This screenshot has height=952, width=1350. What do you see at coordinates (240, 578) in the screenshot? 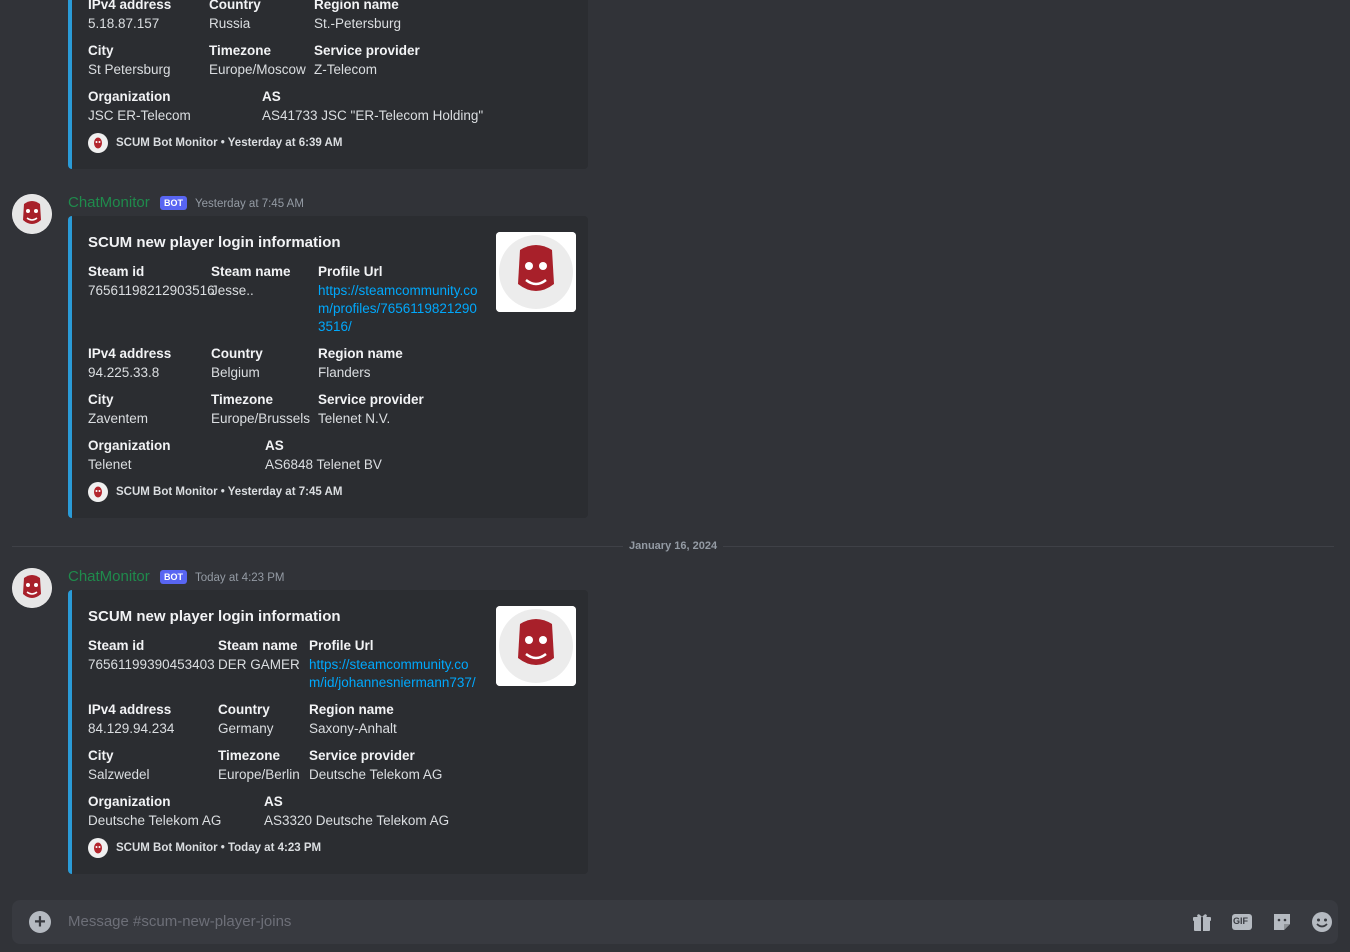
I see `message-timestamp: Today at 4:23 PM` at bounding box center [240, 578].